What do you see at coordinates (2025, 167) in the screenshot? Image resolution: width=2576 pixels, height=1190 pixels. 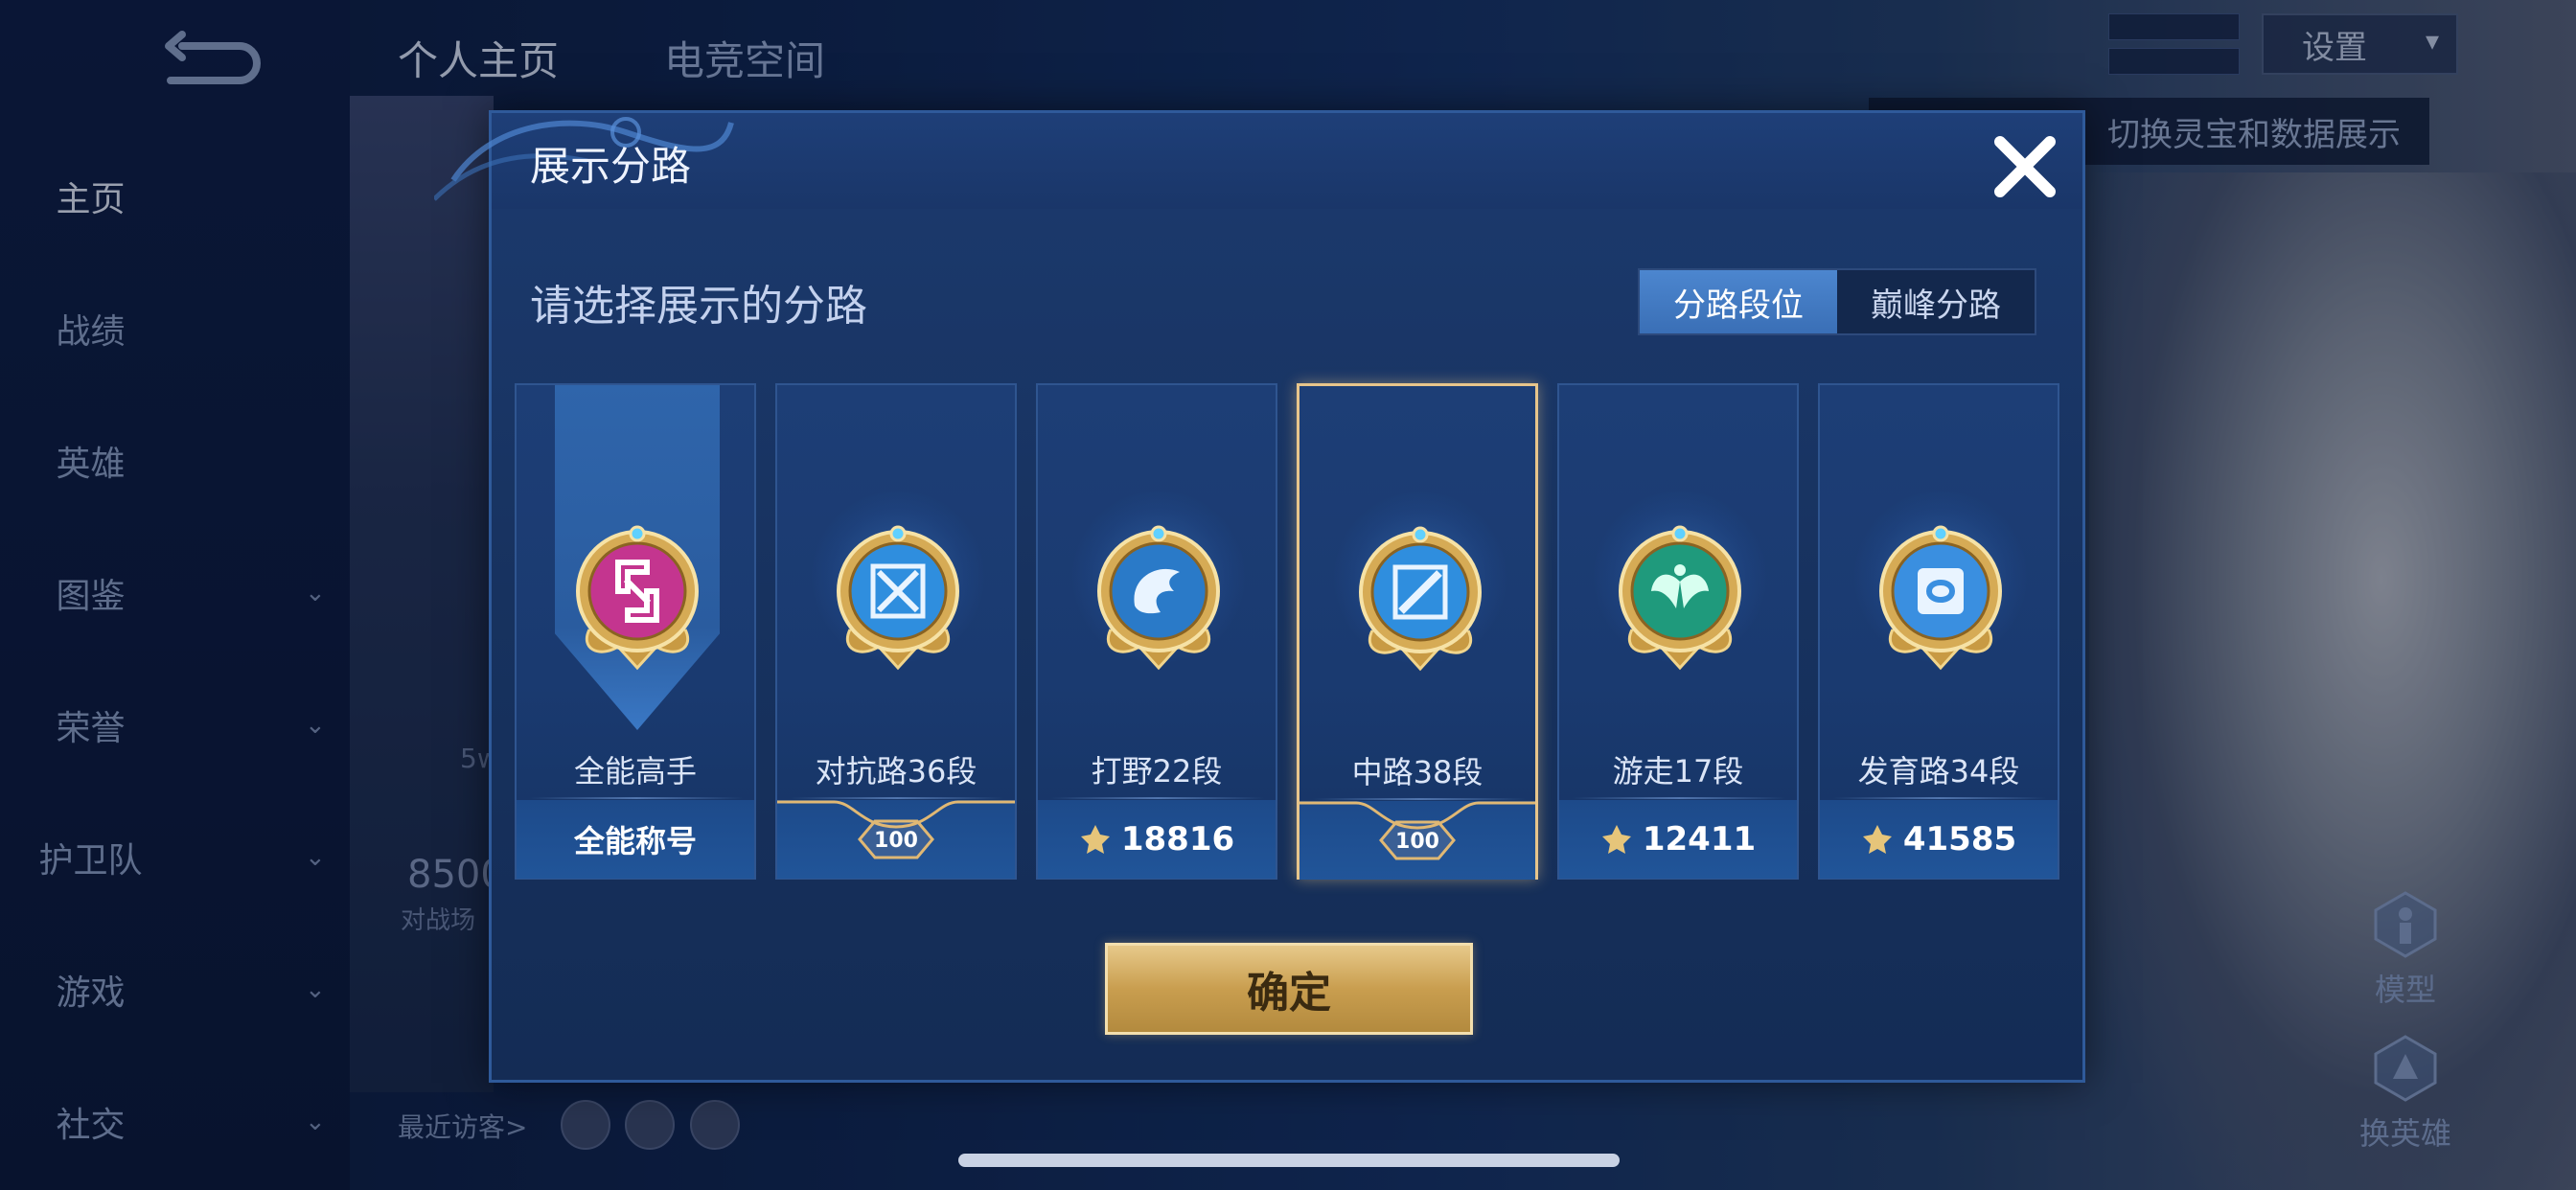 I see `close-icon` at bounding box center [2025, 167].